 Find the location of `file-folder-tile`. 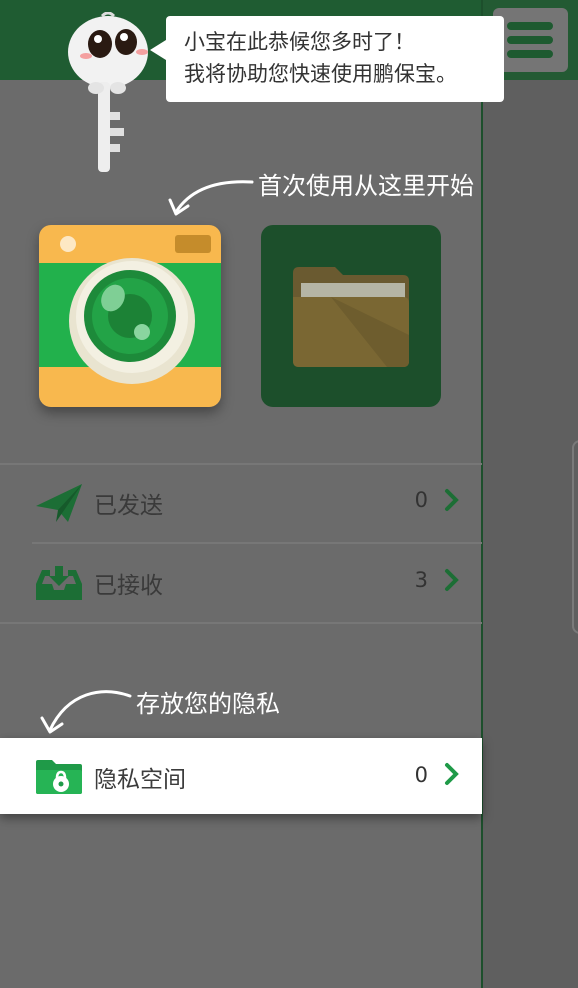

file-folder-tile is located at coordinates (351, 316).